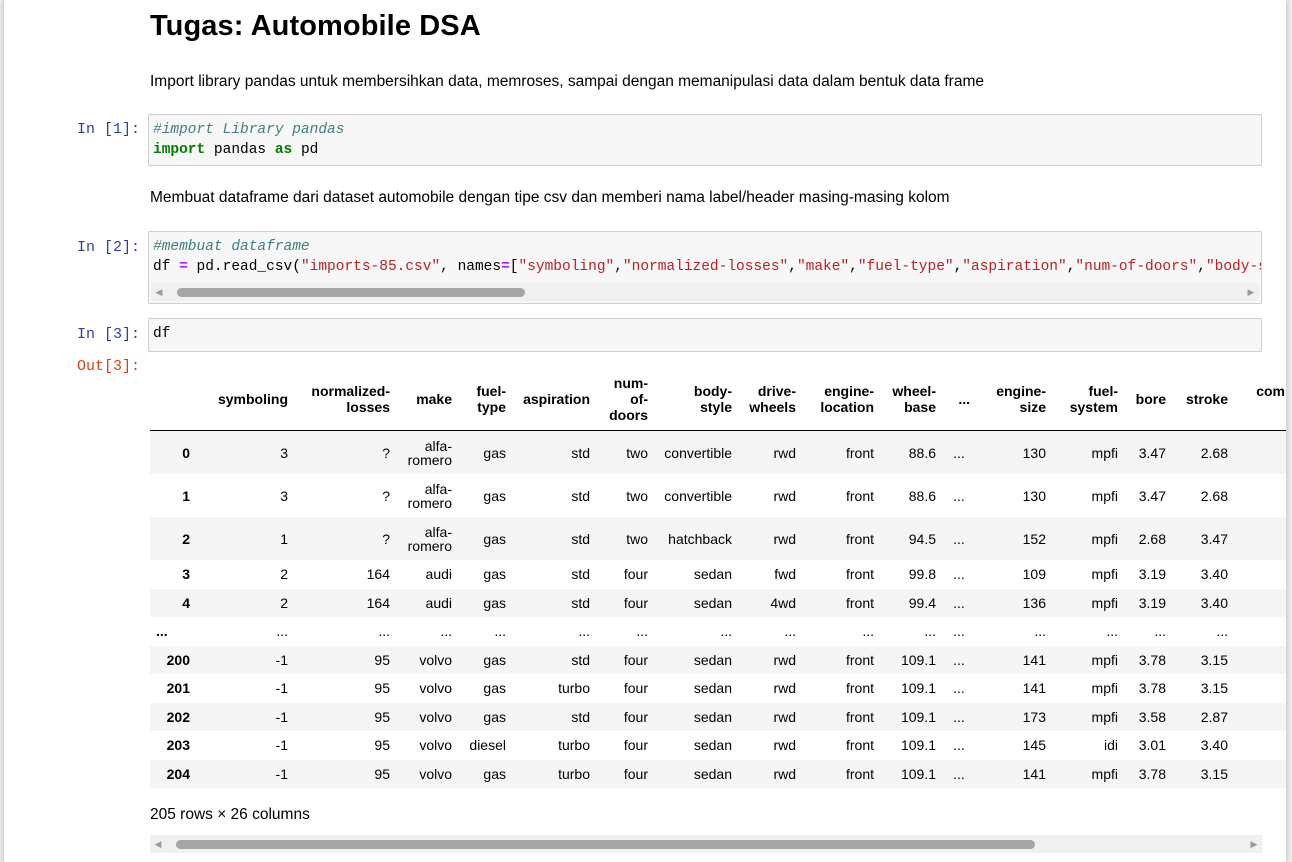 The height and width of the screenshot is (862, 1292). I want to click on table-cell: idi, so click(1110, 745).